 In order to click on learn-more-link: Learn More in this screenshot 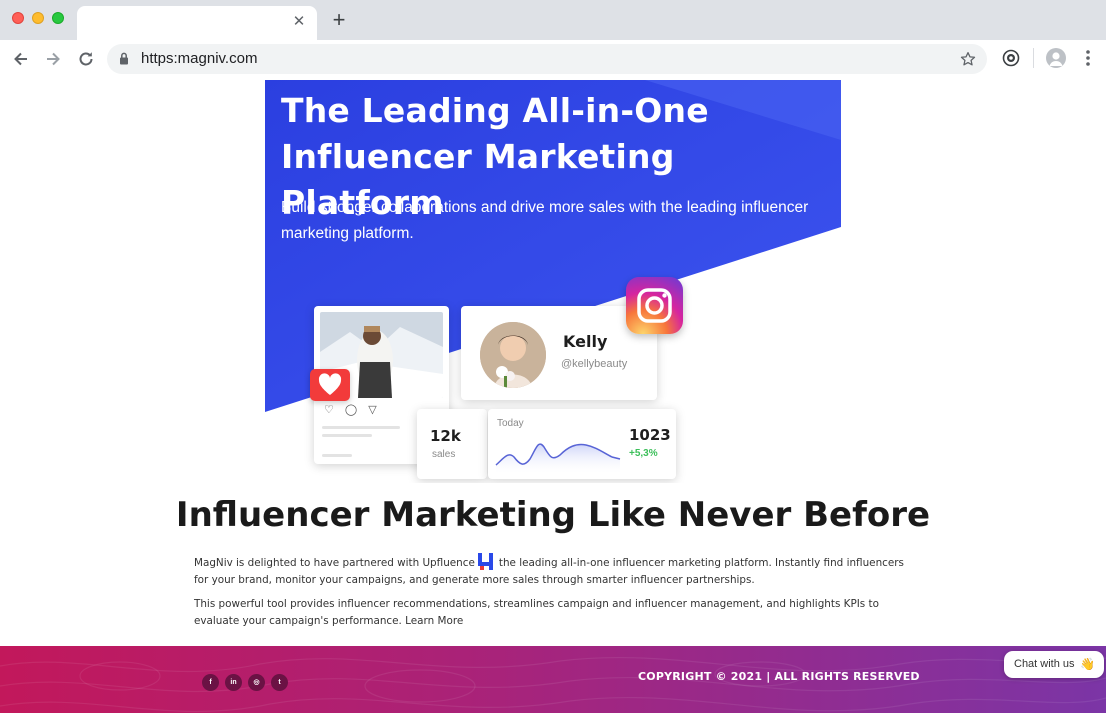, I will do `click(434, 621)`.